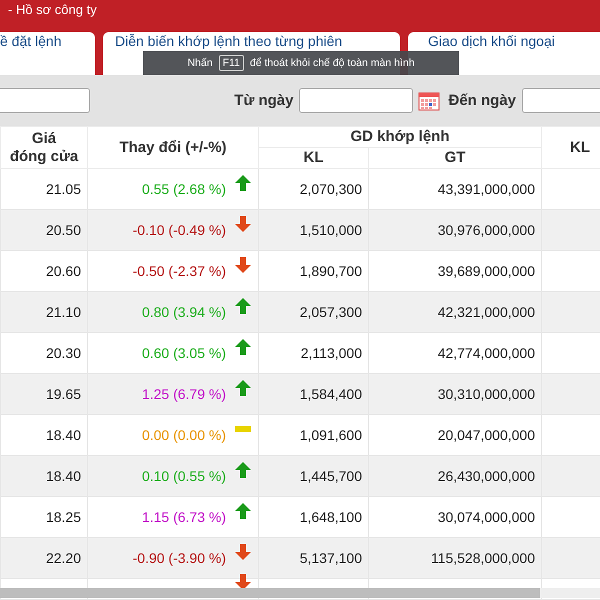 This screenshot has height=600, width=600. Describe the element at coordinates (331, 558) in the screenshot. I see `table-cell: 5,137,100` at that location.